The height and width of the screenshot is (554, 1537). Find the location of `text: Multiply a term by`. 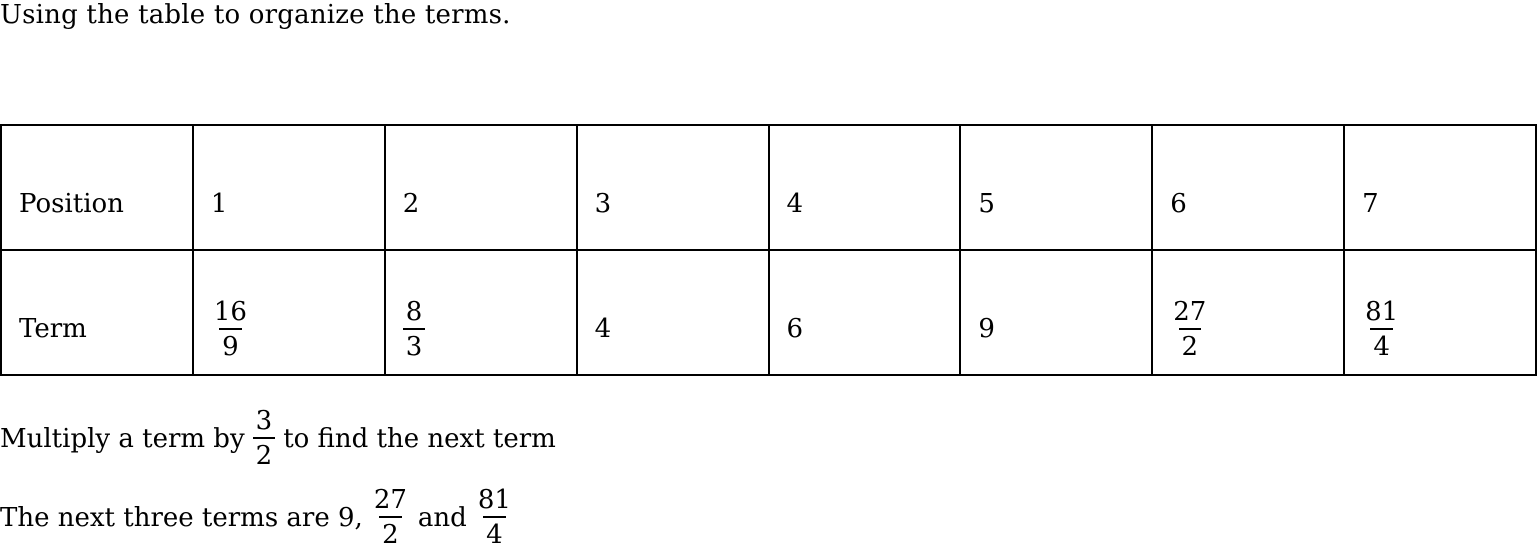

text: Multiply a term by is located at coordinates (122, 438).